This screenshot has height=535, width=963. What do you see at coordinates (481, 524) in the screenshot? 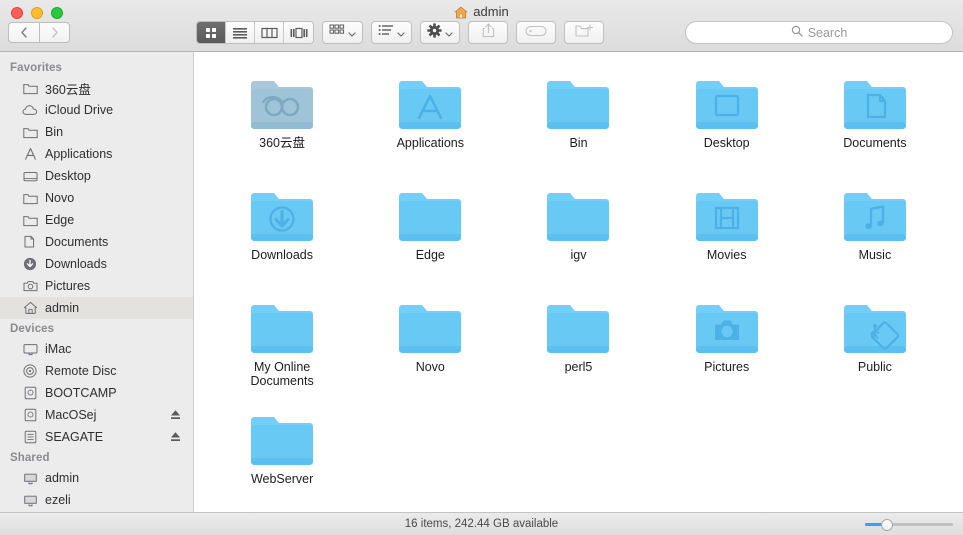
I see `status-text: 16 items, 242.44 GB available` at bounding box center [481, 524].